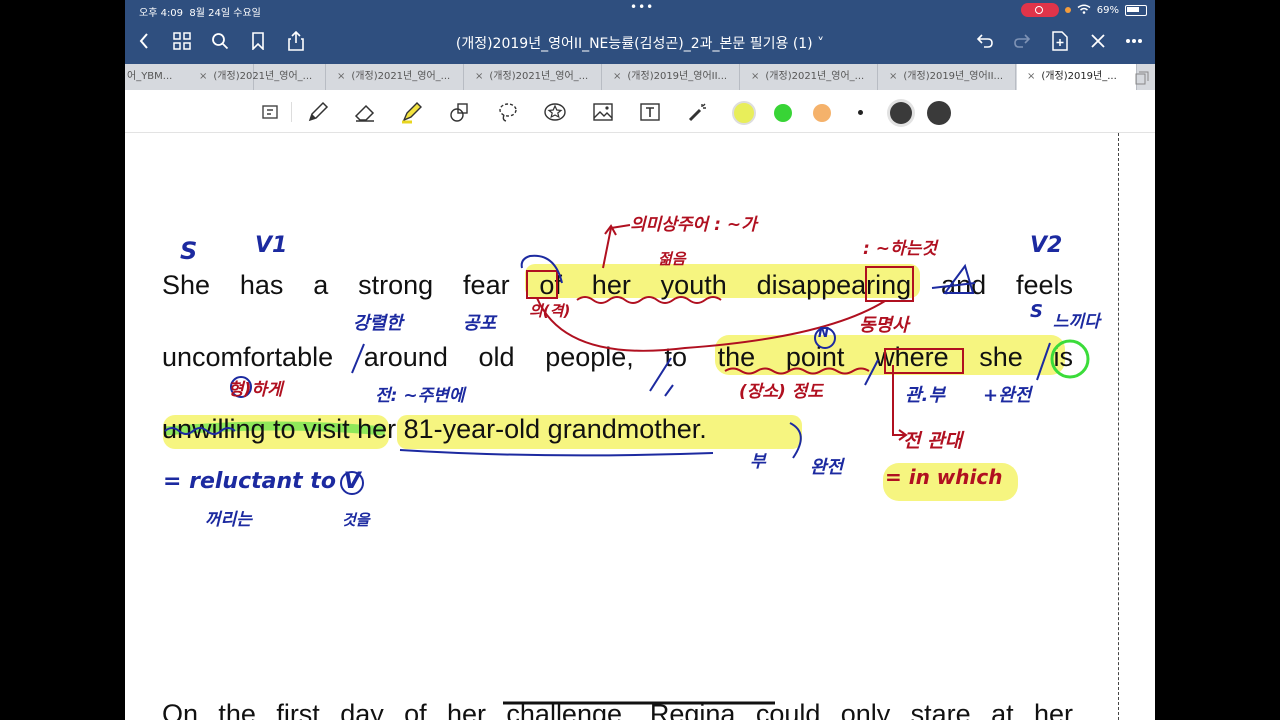  Describe the element at coordinates (1060, 41) in the screenshot. I see `add-page-icon` at that location.